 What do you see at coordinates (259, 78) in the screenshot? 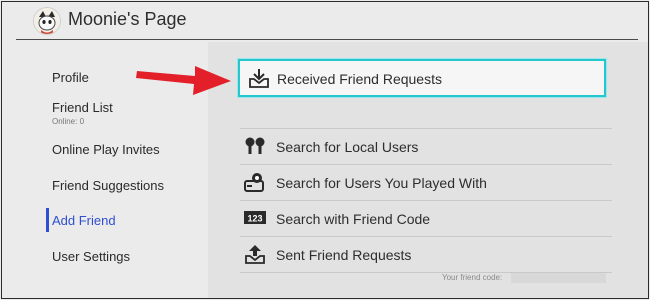
I see `inbox-download-icon` at bounding box center [259, 78].